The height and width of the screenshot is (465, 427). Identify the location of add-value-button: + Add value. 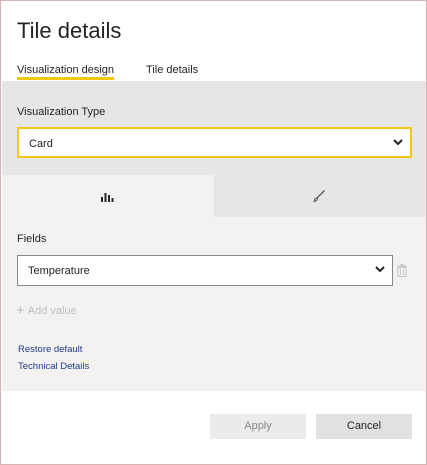
(46, 310).